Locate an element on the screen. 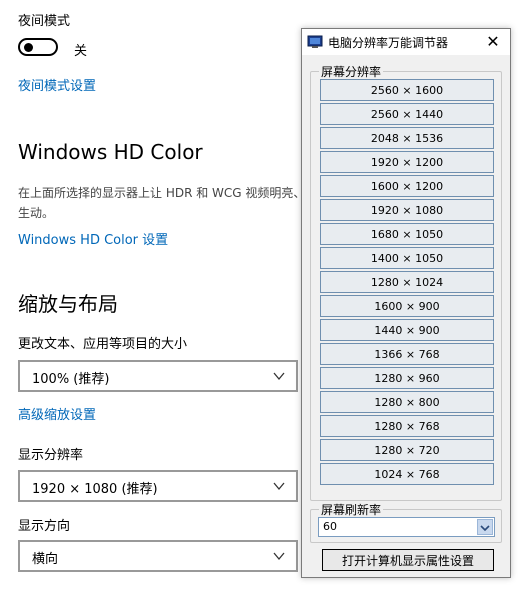 Image resolution: width=524 pixels, height=599 pixels. window-title: 电脑分辨率万能调节器 is located at coordinates (388, 43).